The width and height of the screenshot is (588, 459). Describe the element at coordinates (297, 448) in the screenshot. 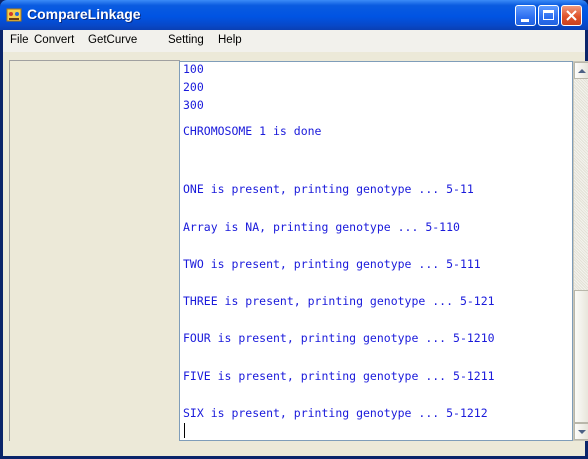

I see `bottom-panel` at that location.